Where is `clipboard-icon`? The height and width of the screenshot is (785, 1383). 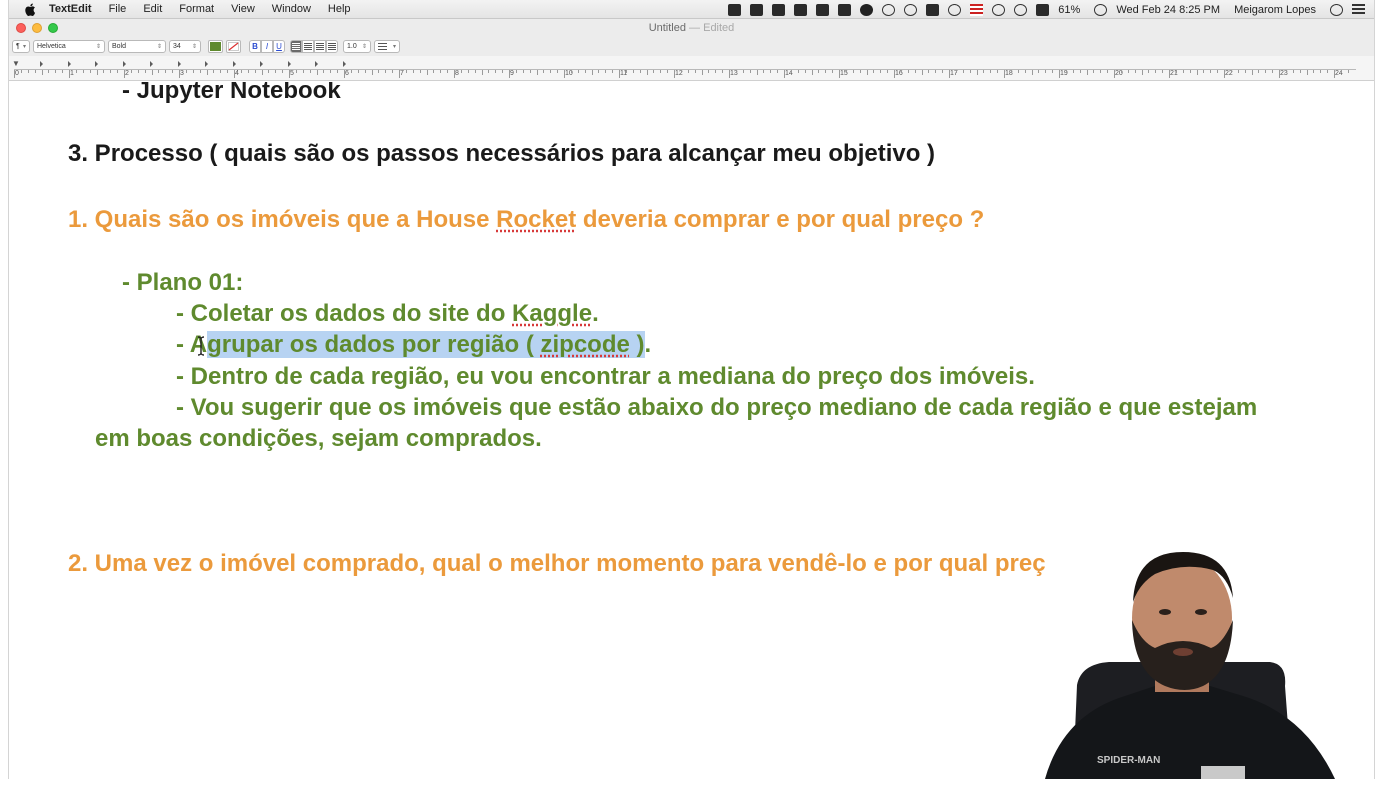 clipboard-icon is located at coordinates (757, 9).